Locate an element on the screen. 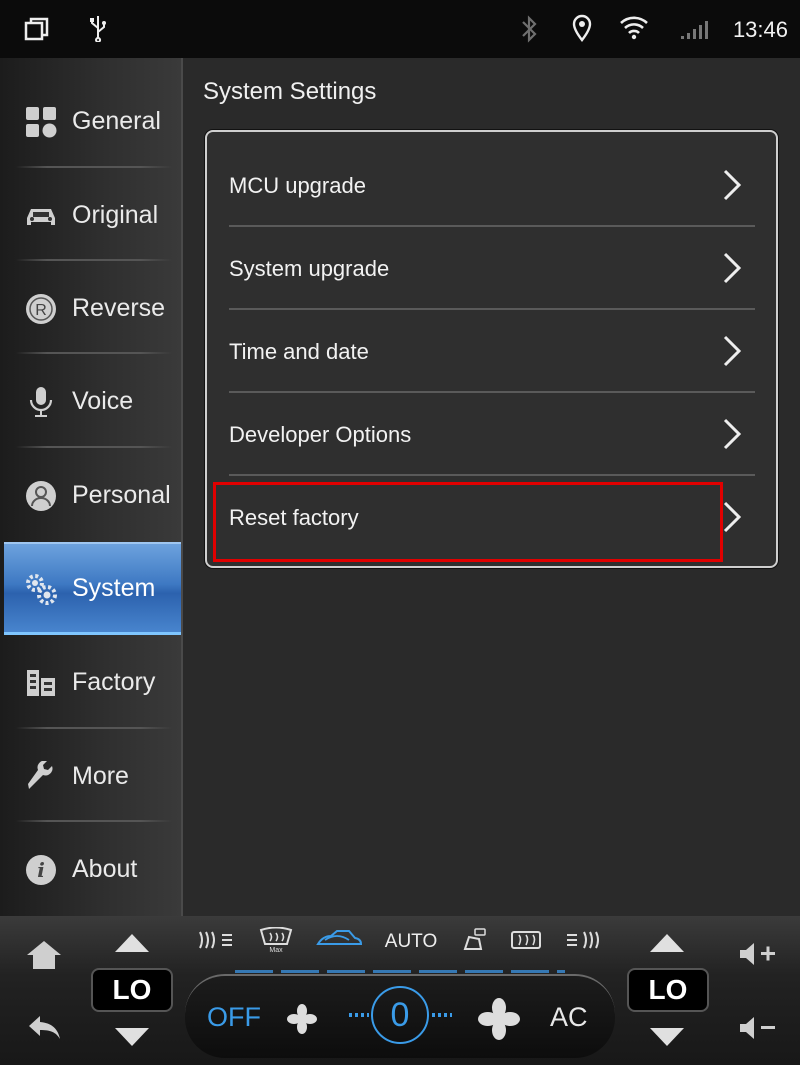 This screenshot has width=800, height=1065. volume-down-icon is located at coordinates (758, 1028).